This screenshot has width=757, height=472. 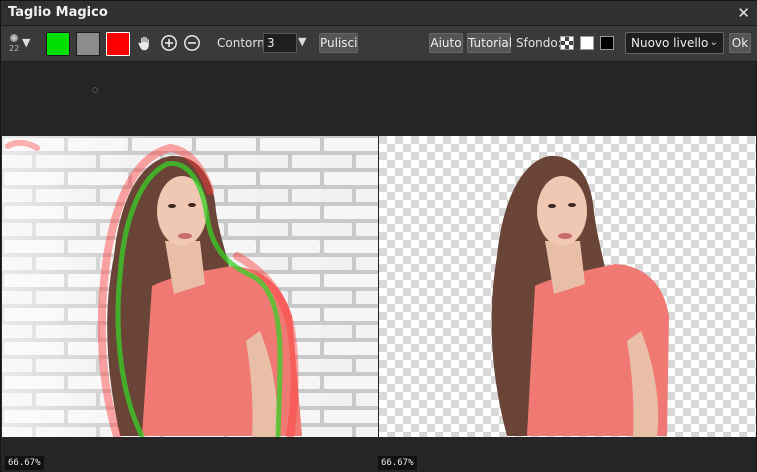 What do you see at coordinates (567, 43) in the screenshot?
I see `checkerboard-icon` at bounding box center [567, 43].